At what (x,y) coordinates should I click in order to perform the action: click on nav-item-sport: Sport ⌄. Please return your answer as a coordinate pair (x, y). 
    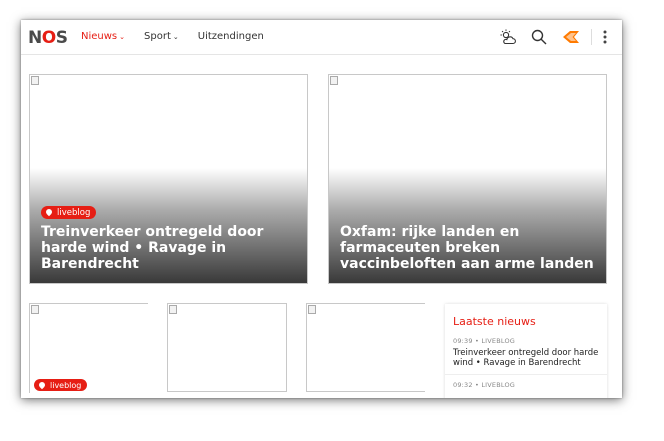
    Looking at the image, I should click on (161, 36).